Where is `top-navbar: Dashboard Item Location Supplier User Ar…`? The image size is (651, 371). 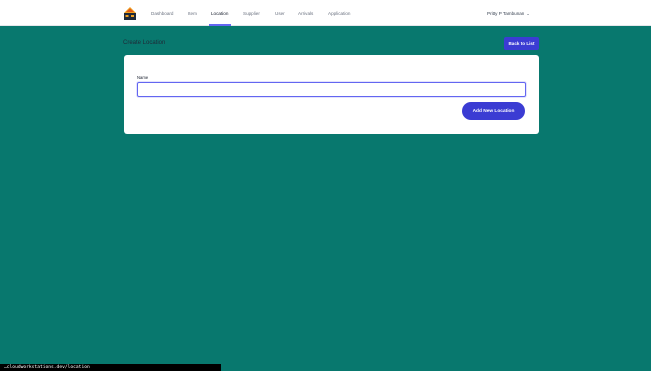 top-navbar: Dashboard Item Location Supplier User Ar… is located at coordinates (325, 13).